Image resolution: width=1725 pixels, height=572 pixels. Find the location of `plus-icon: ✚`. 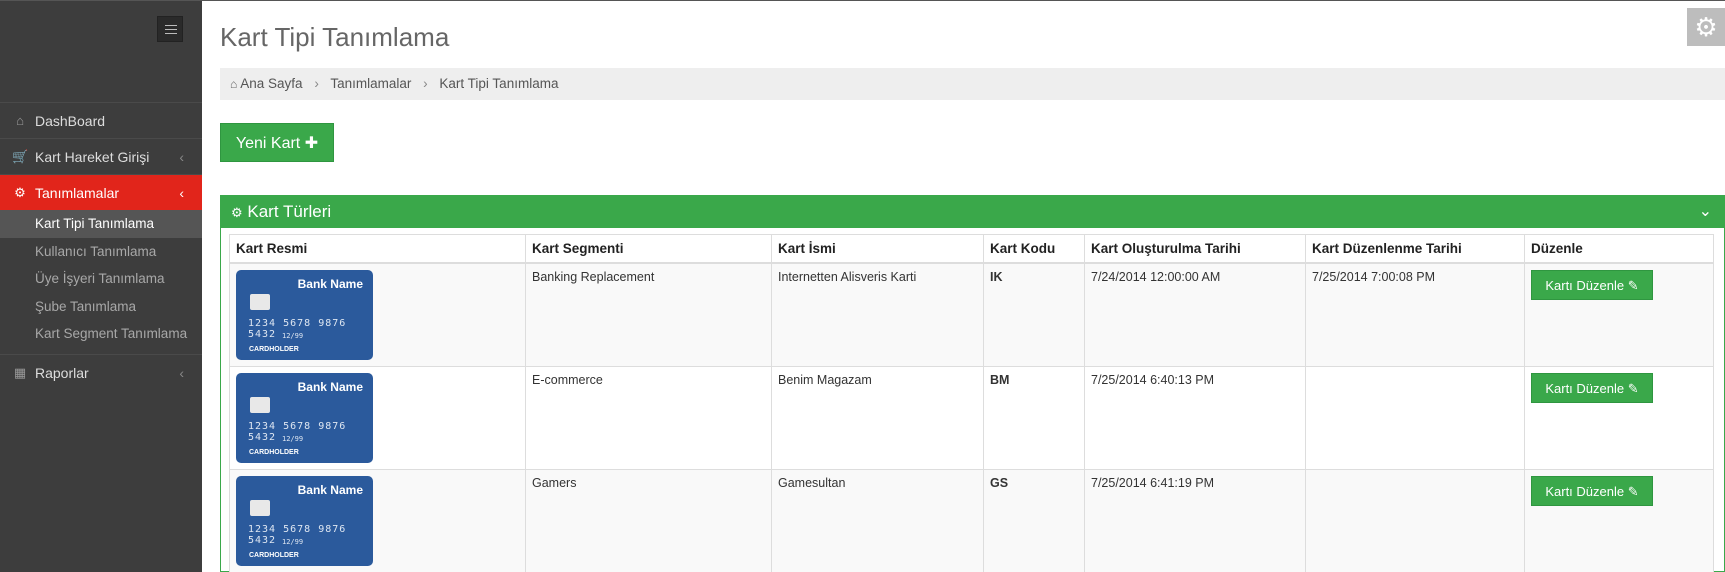

plus-icon: ✚ is located at coordinates (311, 143).